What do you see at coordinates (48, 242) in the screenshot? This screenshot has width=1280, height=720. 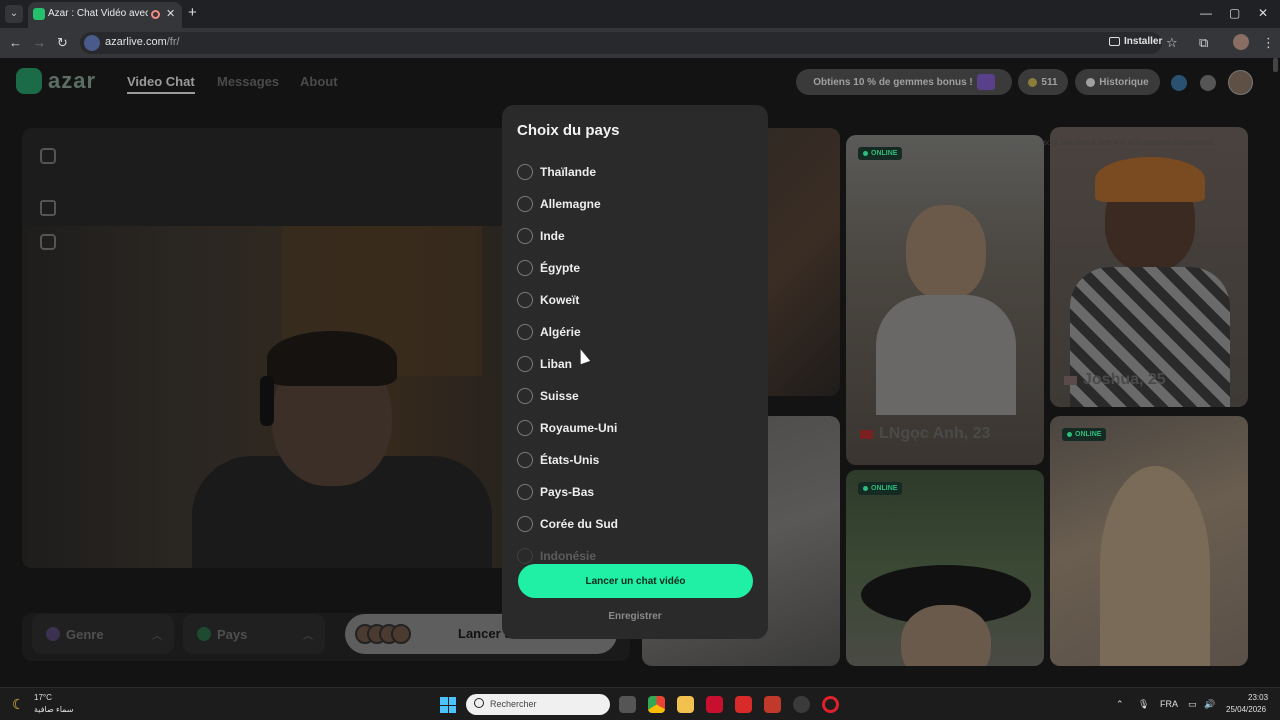 I see `mask-icon` at bounding box center [48, 242].